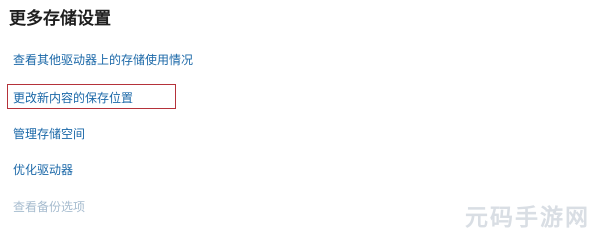  Describe the element at coordinates (49, 134) in the screenshot. I see `manage-storage-spaces-link: 管理存储空间` at that location.